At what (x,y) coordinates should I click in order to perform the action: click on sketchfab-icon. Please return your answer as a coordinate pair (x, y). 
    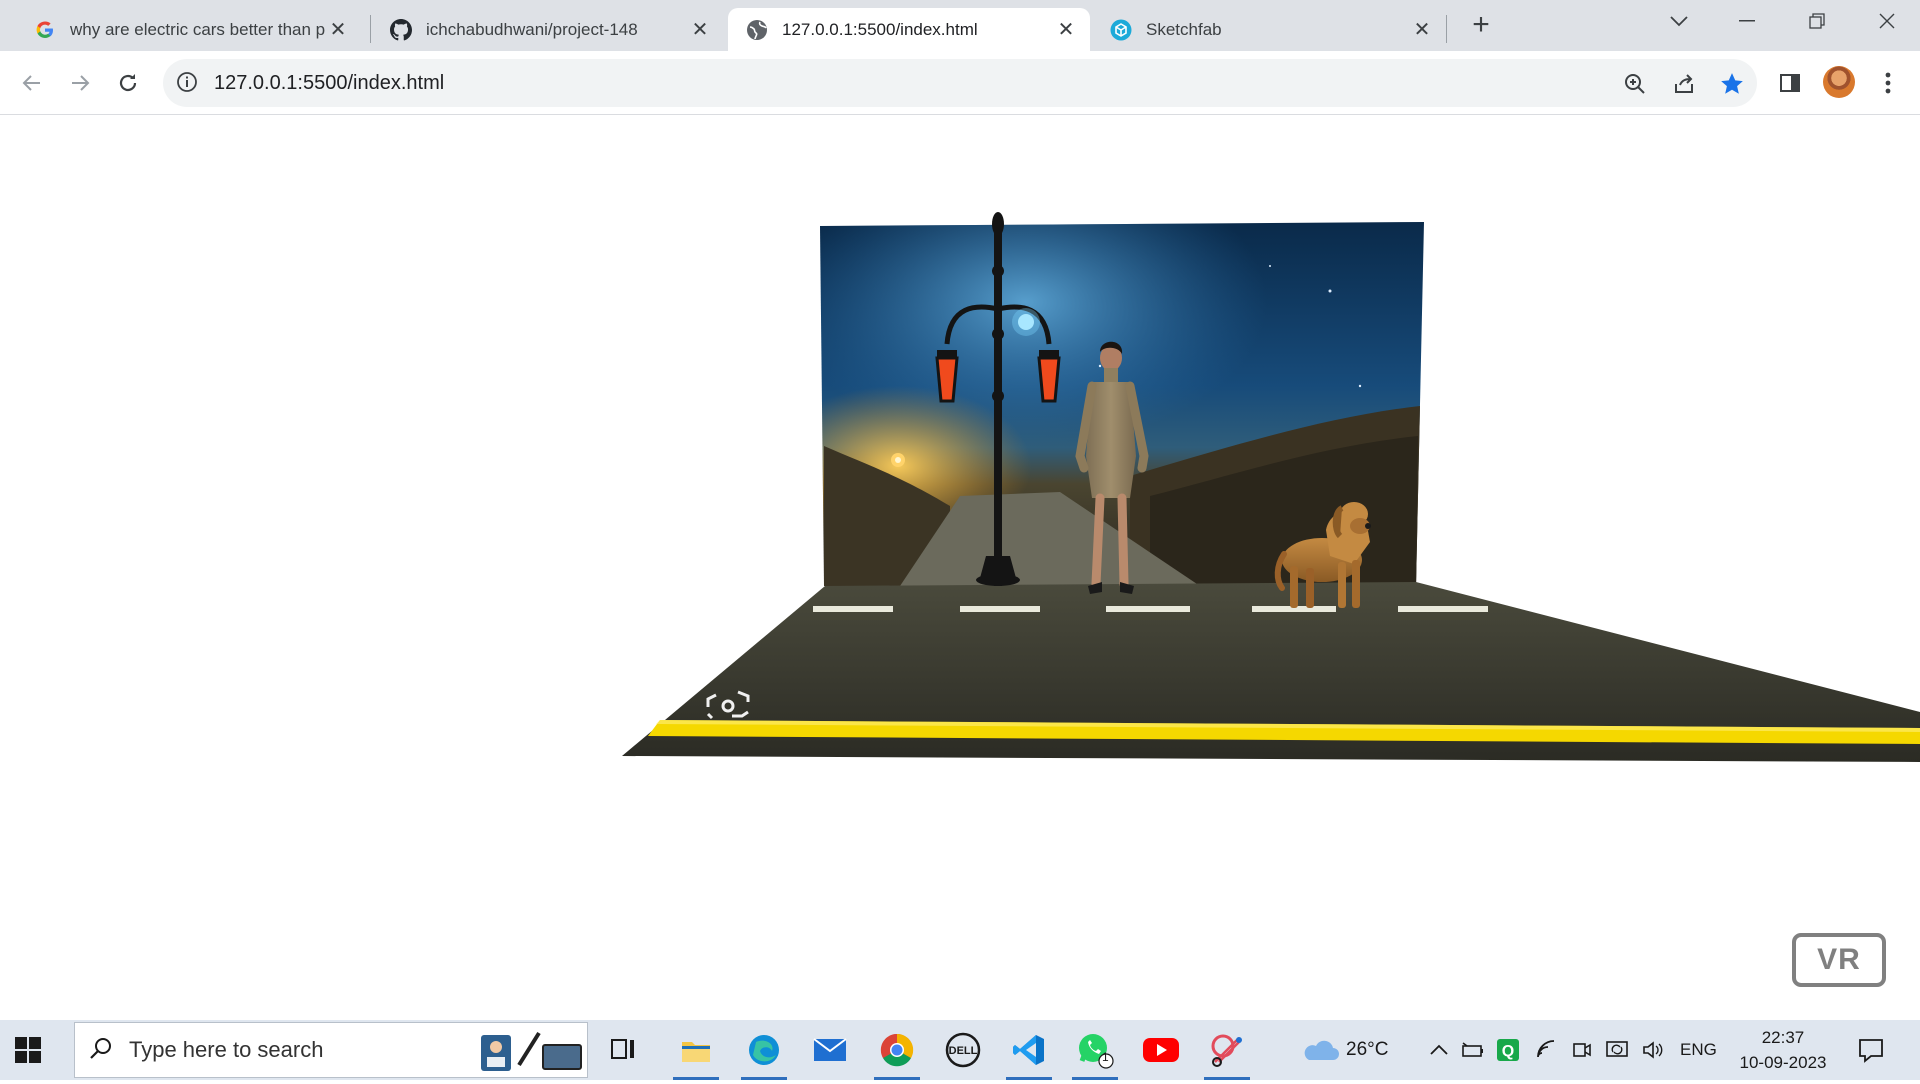
    Looking at the image, I should click on (1121, 30).